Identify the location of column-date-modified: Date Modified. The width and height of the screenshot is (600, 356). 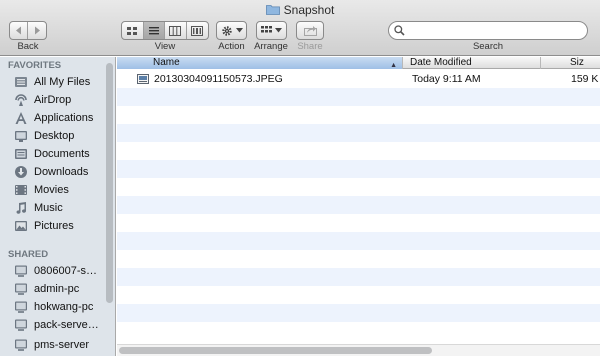
(472, 63).